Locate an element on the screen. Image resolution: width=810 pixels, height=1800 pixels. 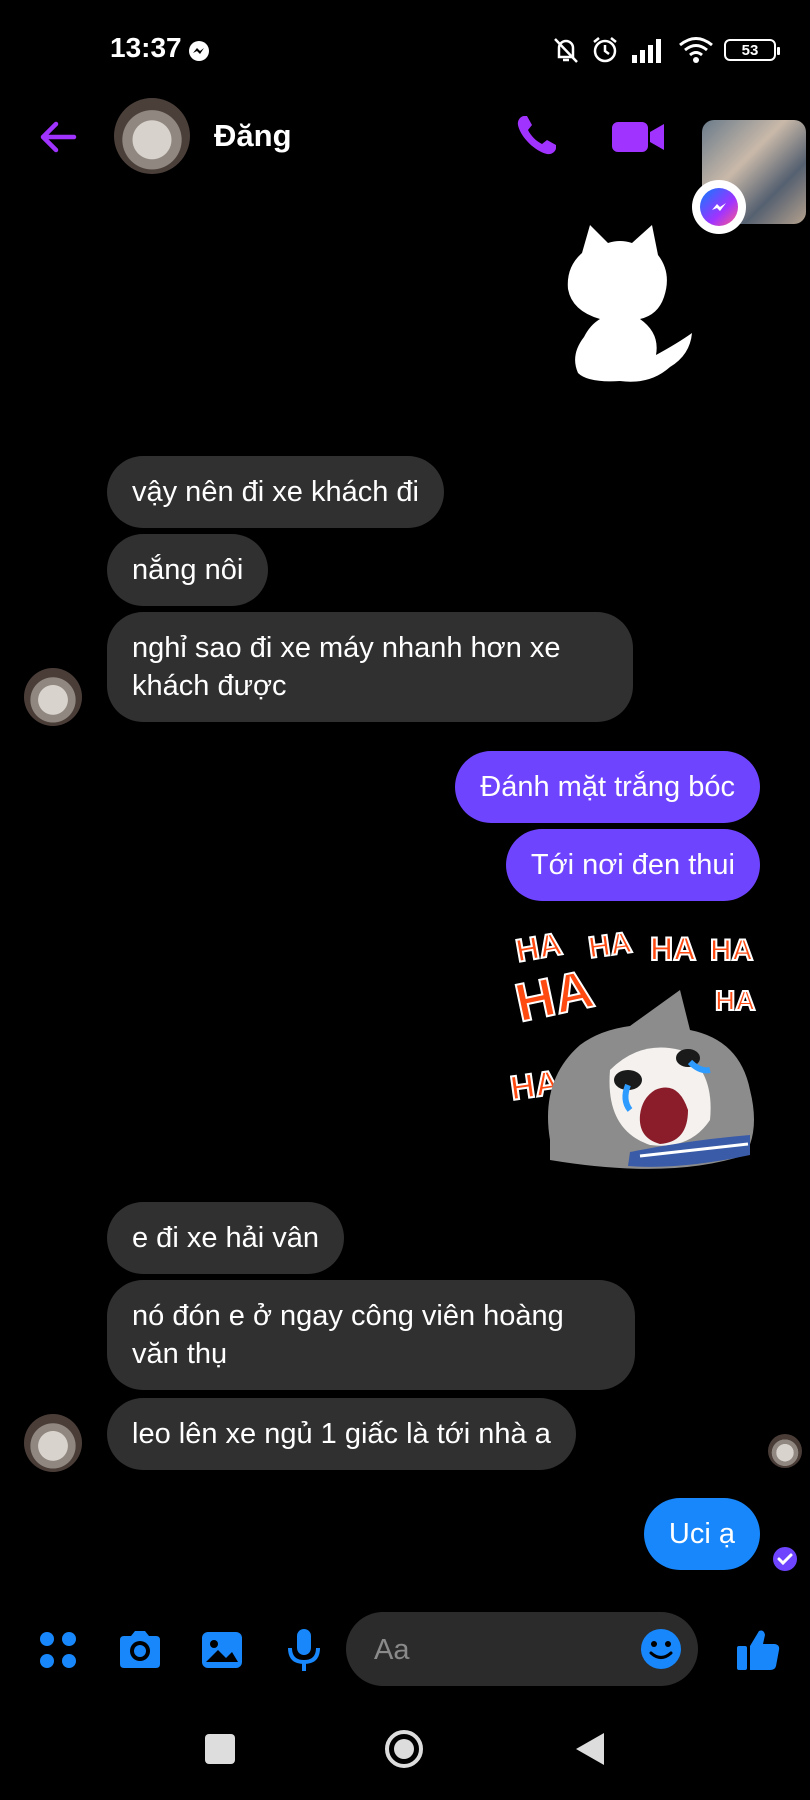
back-arrow-icon is located at coordinates (58, 137).